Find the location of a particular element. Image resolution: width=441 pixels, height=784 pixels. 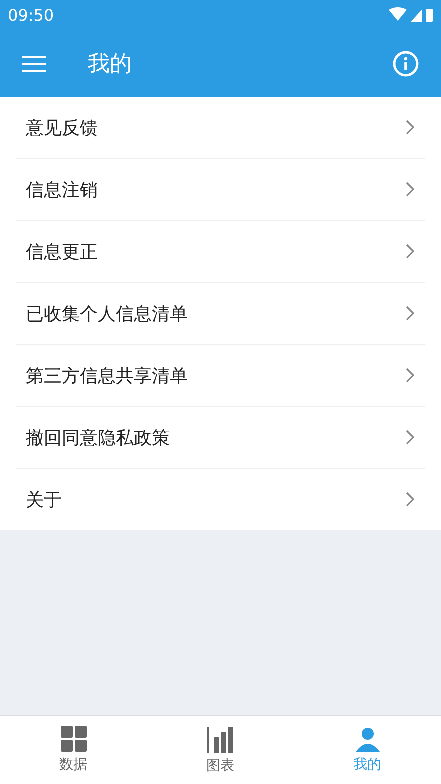

nav-tab: 数据 is located at coordinates (73, 750).